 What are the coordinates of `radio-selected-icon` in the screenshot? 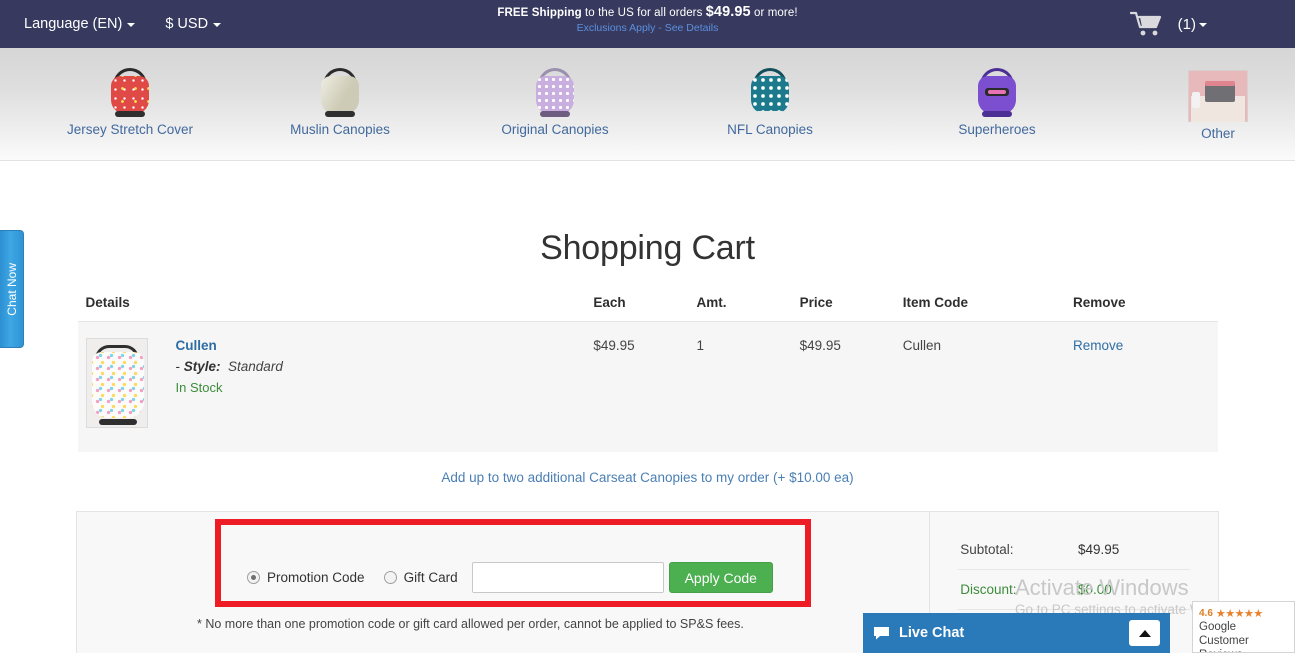 It's located at (253, 577).